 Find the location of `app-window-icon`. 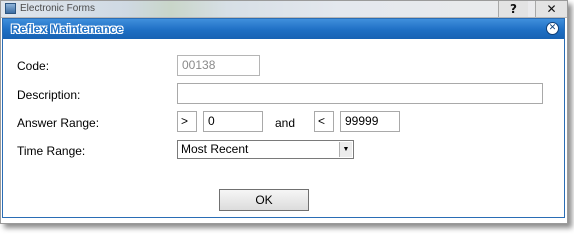

app-window-icon is located at coordinates (10, 8).